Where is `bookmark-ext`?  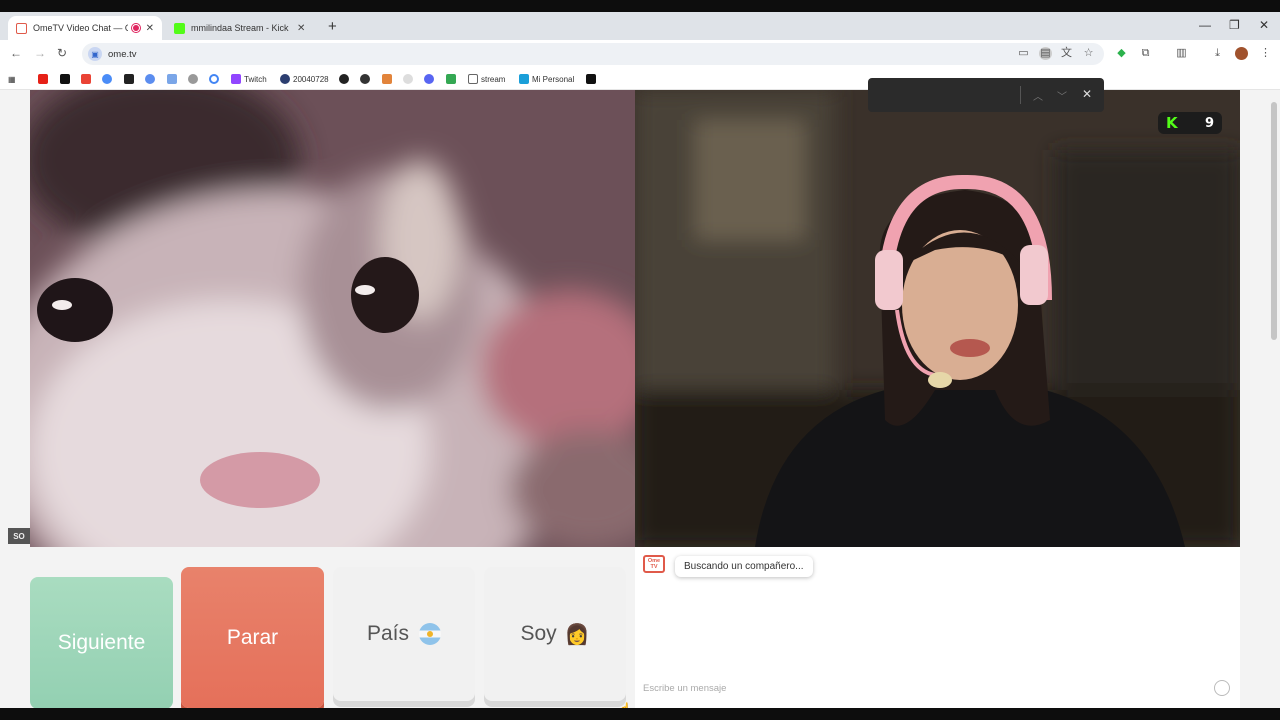 bookmark-ext is located at coordinates (173, 79).